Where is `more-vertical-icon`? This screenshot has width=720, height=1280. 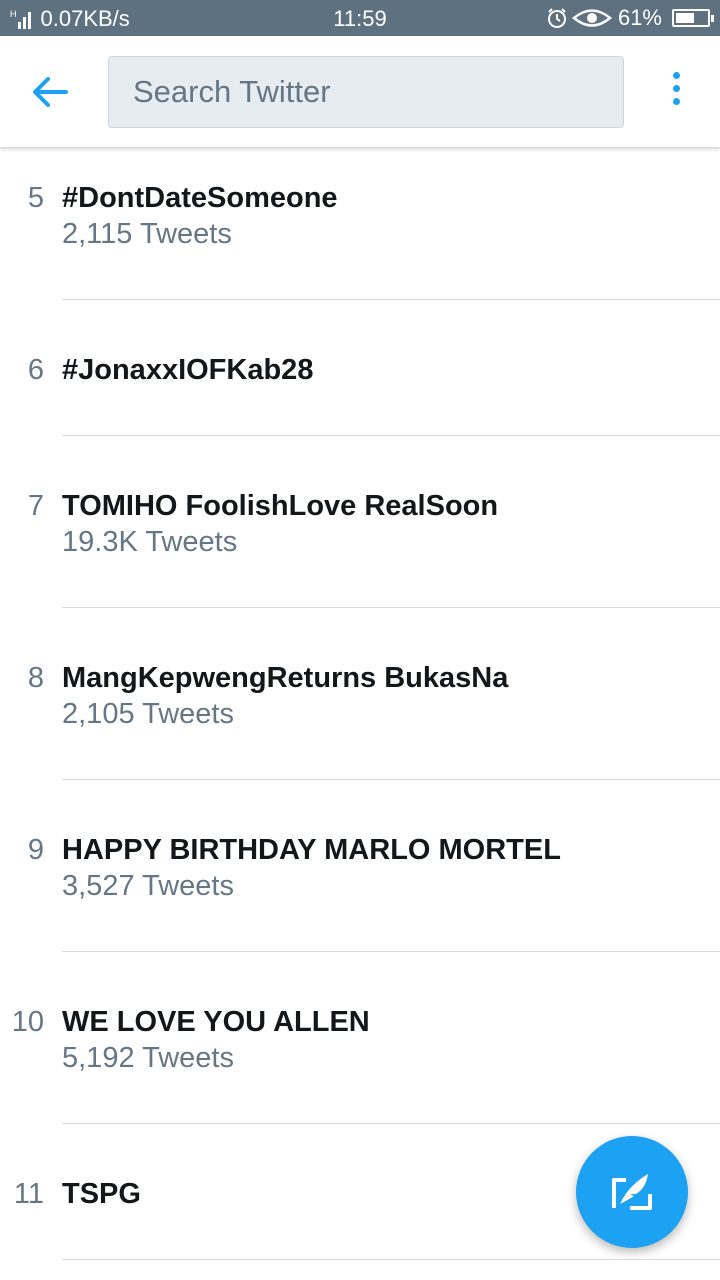 more-vertical-icon is located at coordinates (676, 88).